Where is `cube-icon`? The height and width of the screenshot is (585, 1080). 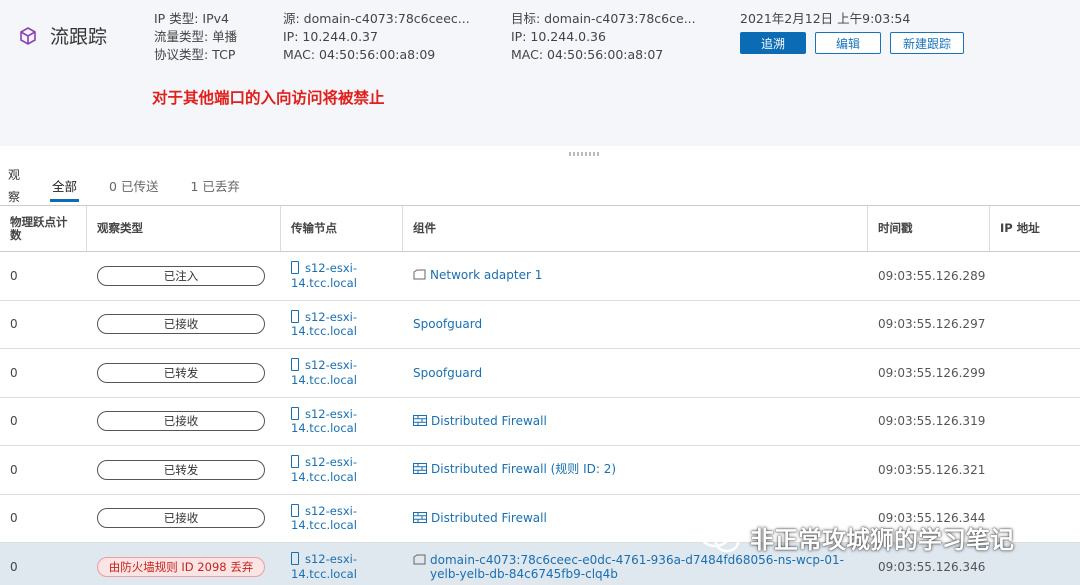
cube-icon is located at coordinates (28, 35).